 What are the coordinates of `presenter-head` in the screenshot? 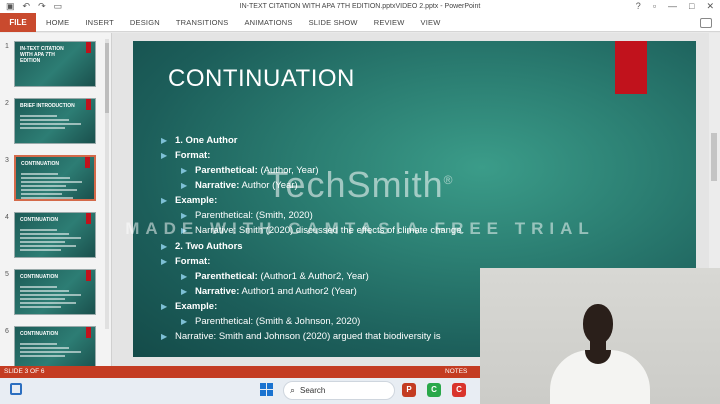 It's located at (598, 324).